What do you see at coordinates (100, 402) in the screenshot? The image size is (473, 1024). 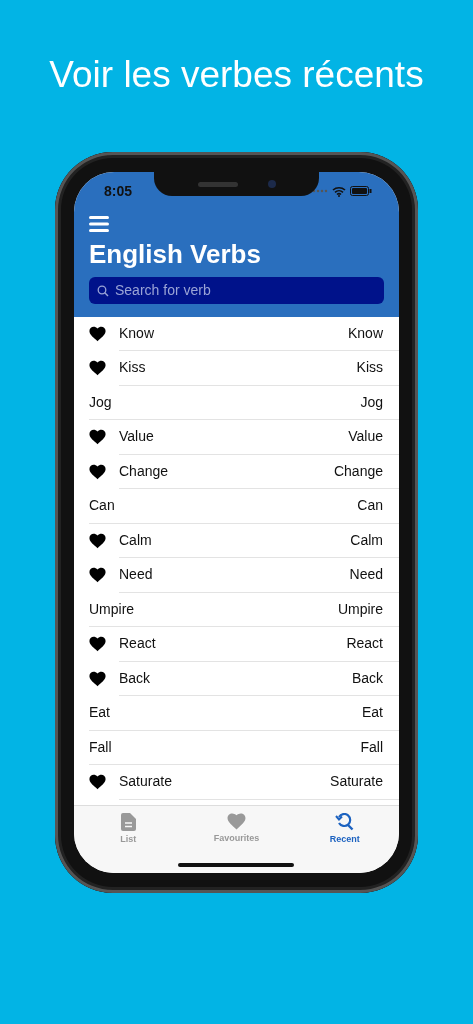 I see `verb-text: Jog` at bounding box center [100, 402].